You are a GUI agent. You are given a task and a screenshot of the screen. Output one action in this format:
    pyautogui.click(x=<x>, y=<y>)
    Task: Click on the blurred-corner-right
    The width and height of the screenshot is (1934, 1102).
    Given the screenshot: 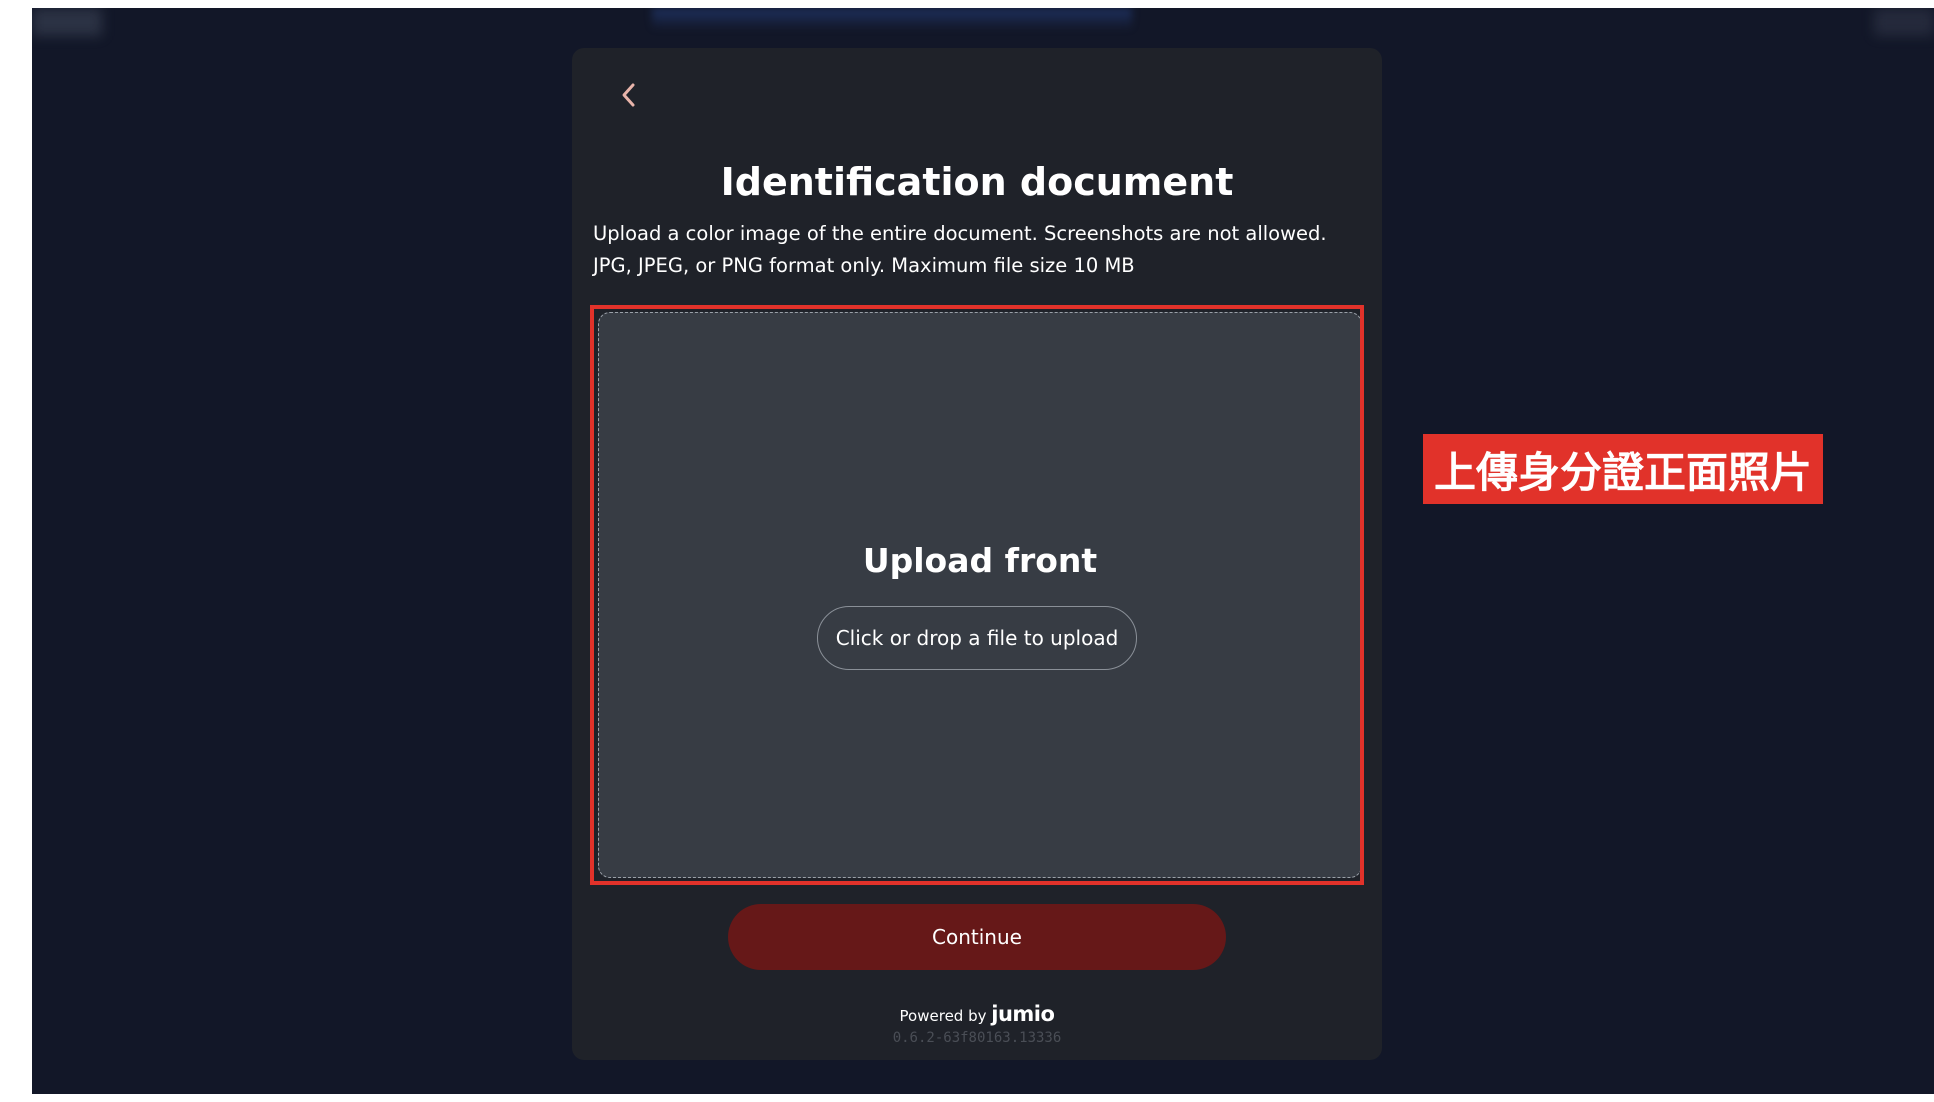 What is the action you would take?
    pyautogui.click(x=1904, y=22)
    